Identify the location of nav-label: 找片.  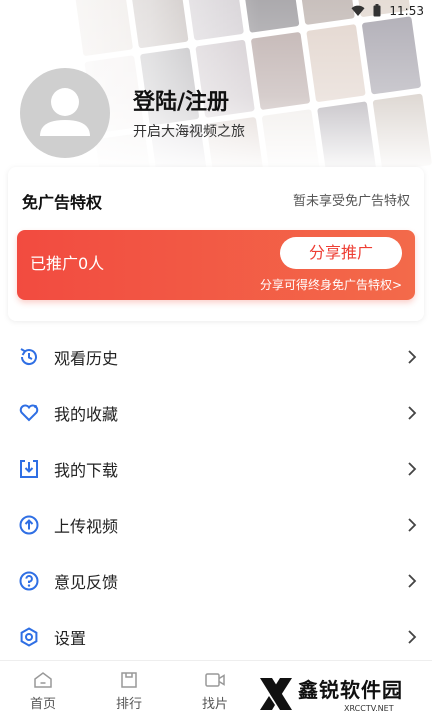
(214, 704).